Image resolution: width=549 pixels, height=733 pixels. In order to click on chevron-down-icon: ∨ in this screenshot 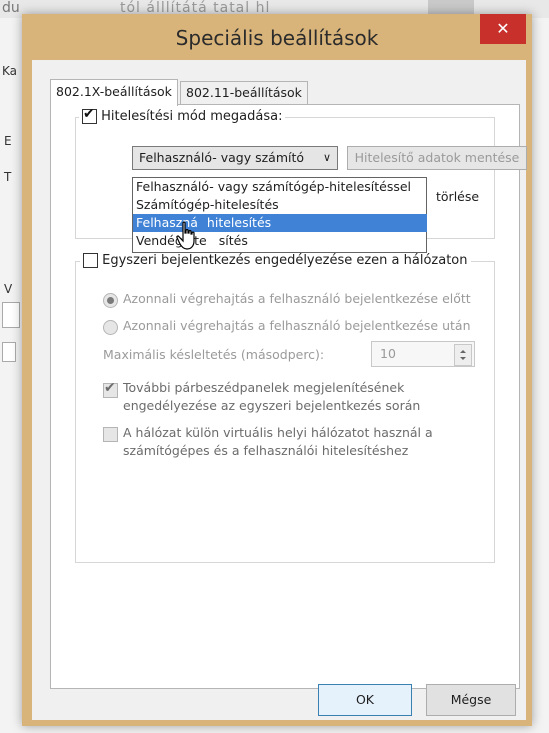, I will do `click(326, 157)`.